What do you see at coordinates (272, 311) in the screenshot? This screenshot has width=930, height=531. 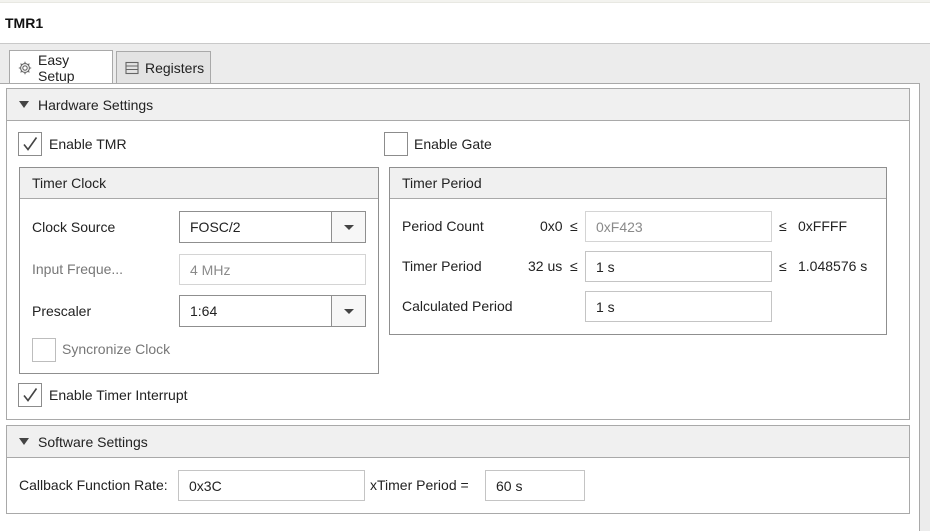 I see `prescaler-select: 1:64` at bounding box center [272, 311].